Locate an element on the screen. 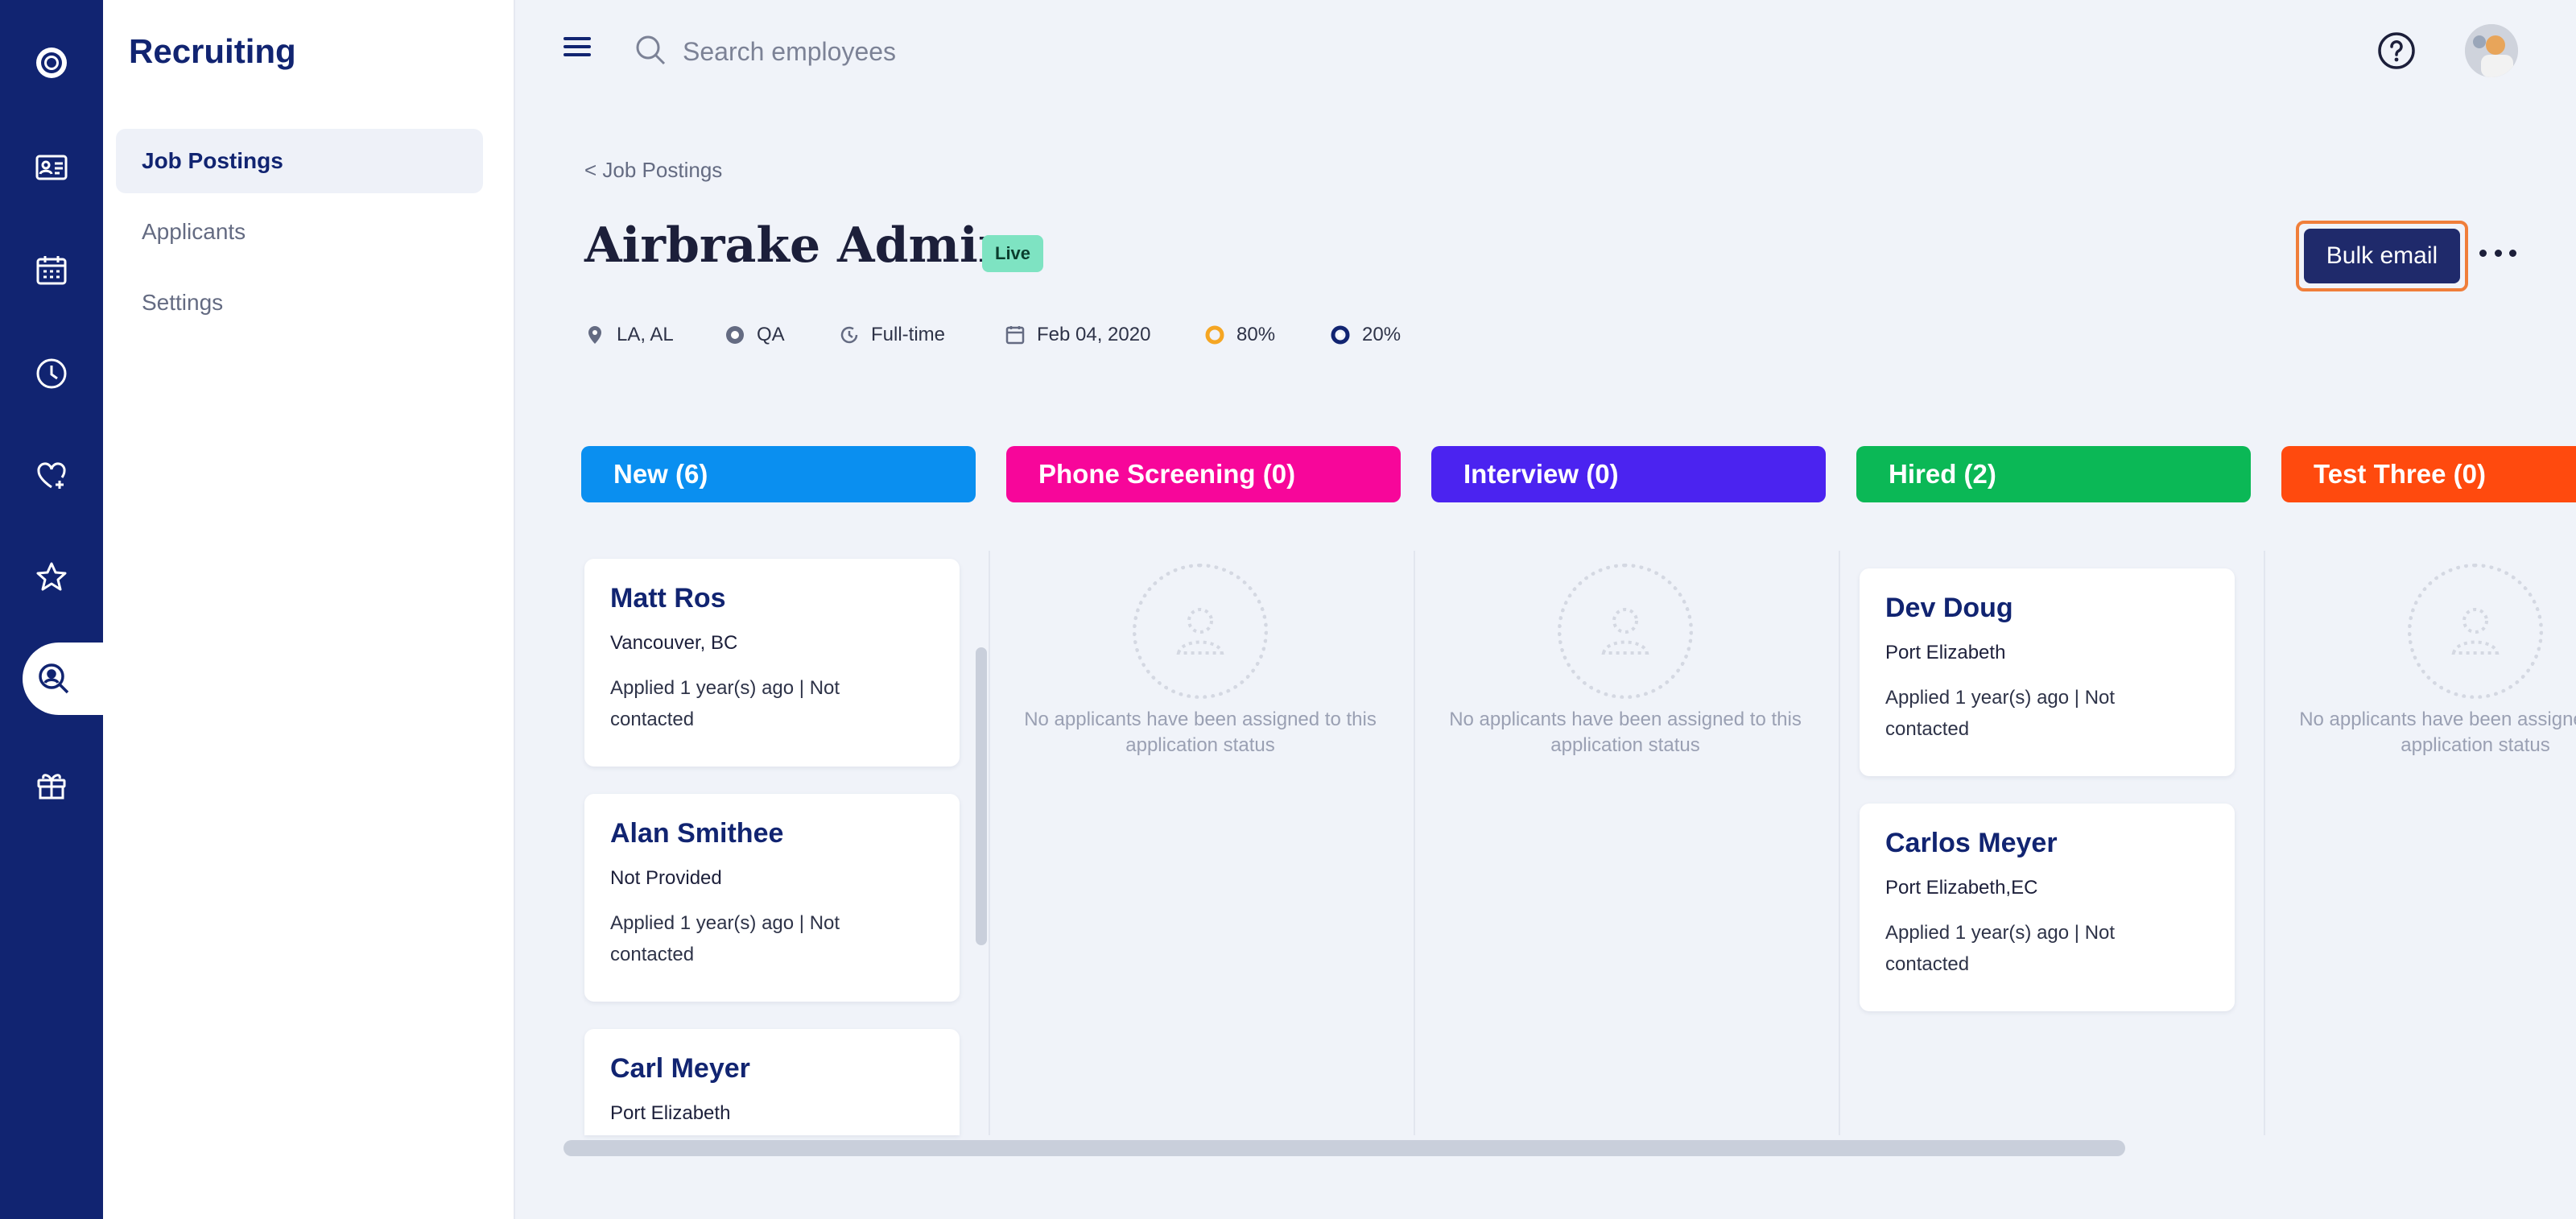  column-header-interview: Interview (0) is located at coordinates (1628, 474).